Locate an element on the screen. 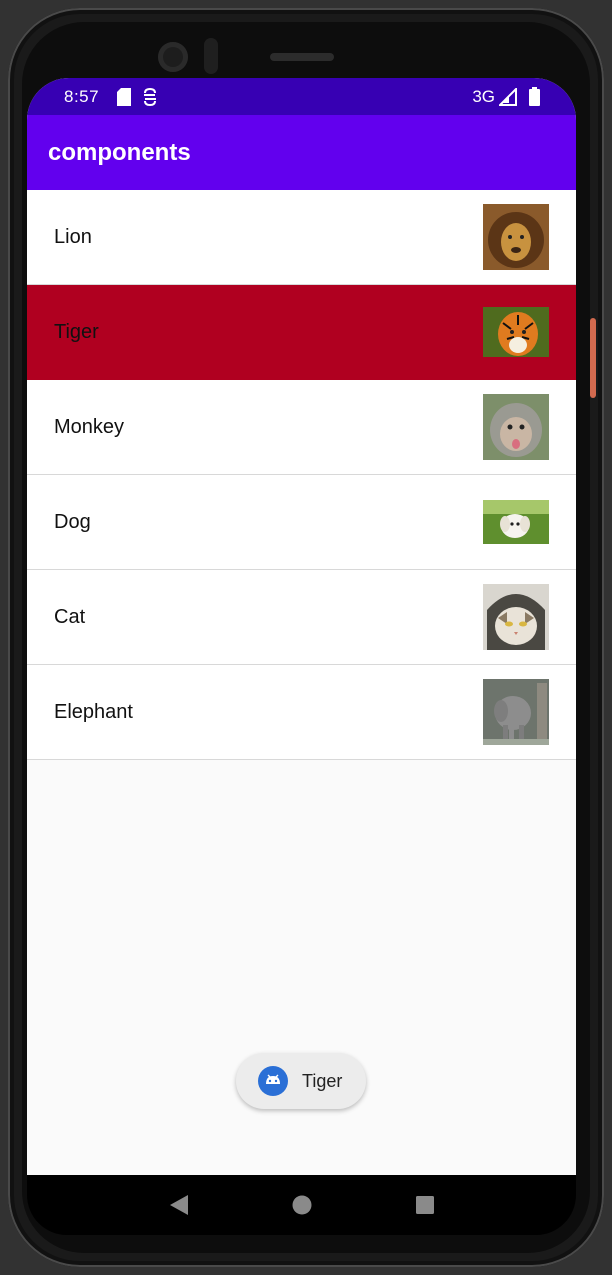  elephant-image is located at coordinates (516, 712).